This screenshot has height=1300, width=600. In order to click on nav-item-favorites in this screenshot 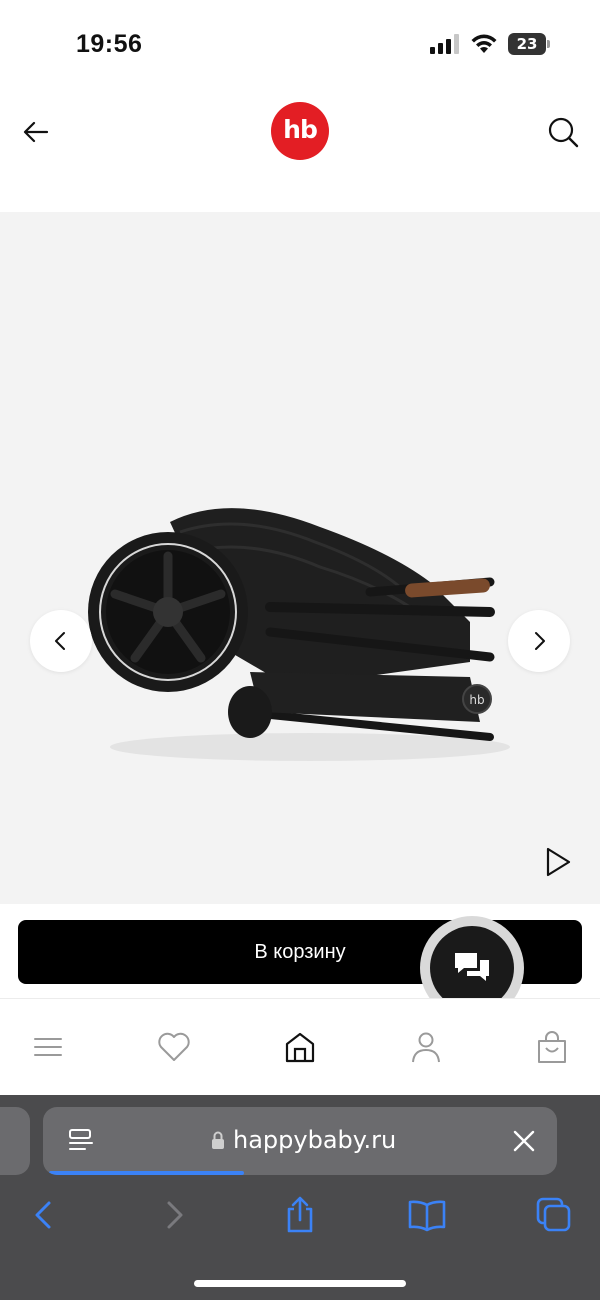, I will do `click(174, 1047)`.